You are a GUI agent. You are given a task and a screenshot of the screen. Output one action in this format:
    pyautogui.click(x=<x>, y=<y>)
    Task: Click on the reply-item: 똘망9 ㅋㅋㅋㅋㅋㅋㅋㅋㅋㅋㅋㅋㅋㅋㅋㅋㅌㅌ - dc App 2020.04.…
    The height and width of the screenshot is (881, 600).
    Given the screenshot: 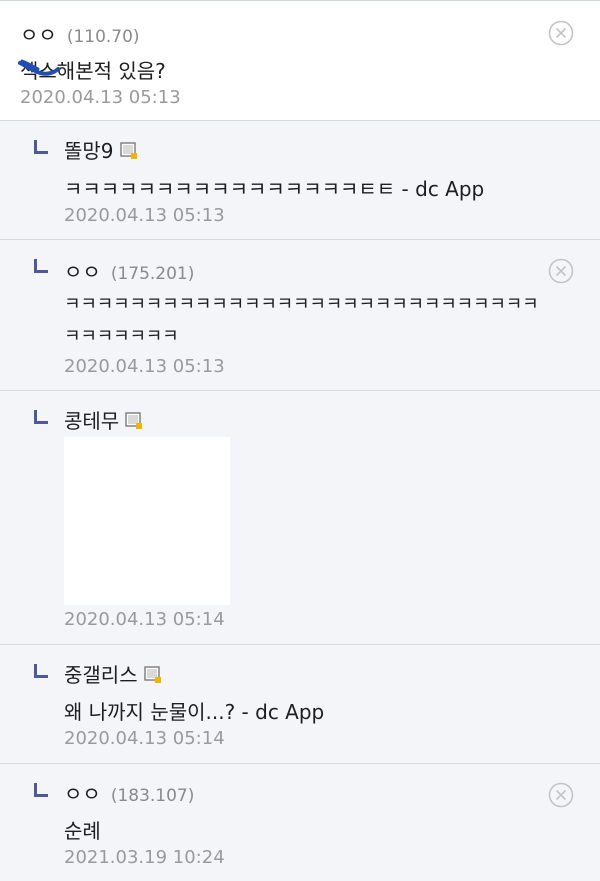 What is the action you would take?
    pyautogui.click(x=300, y=180)
    